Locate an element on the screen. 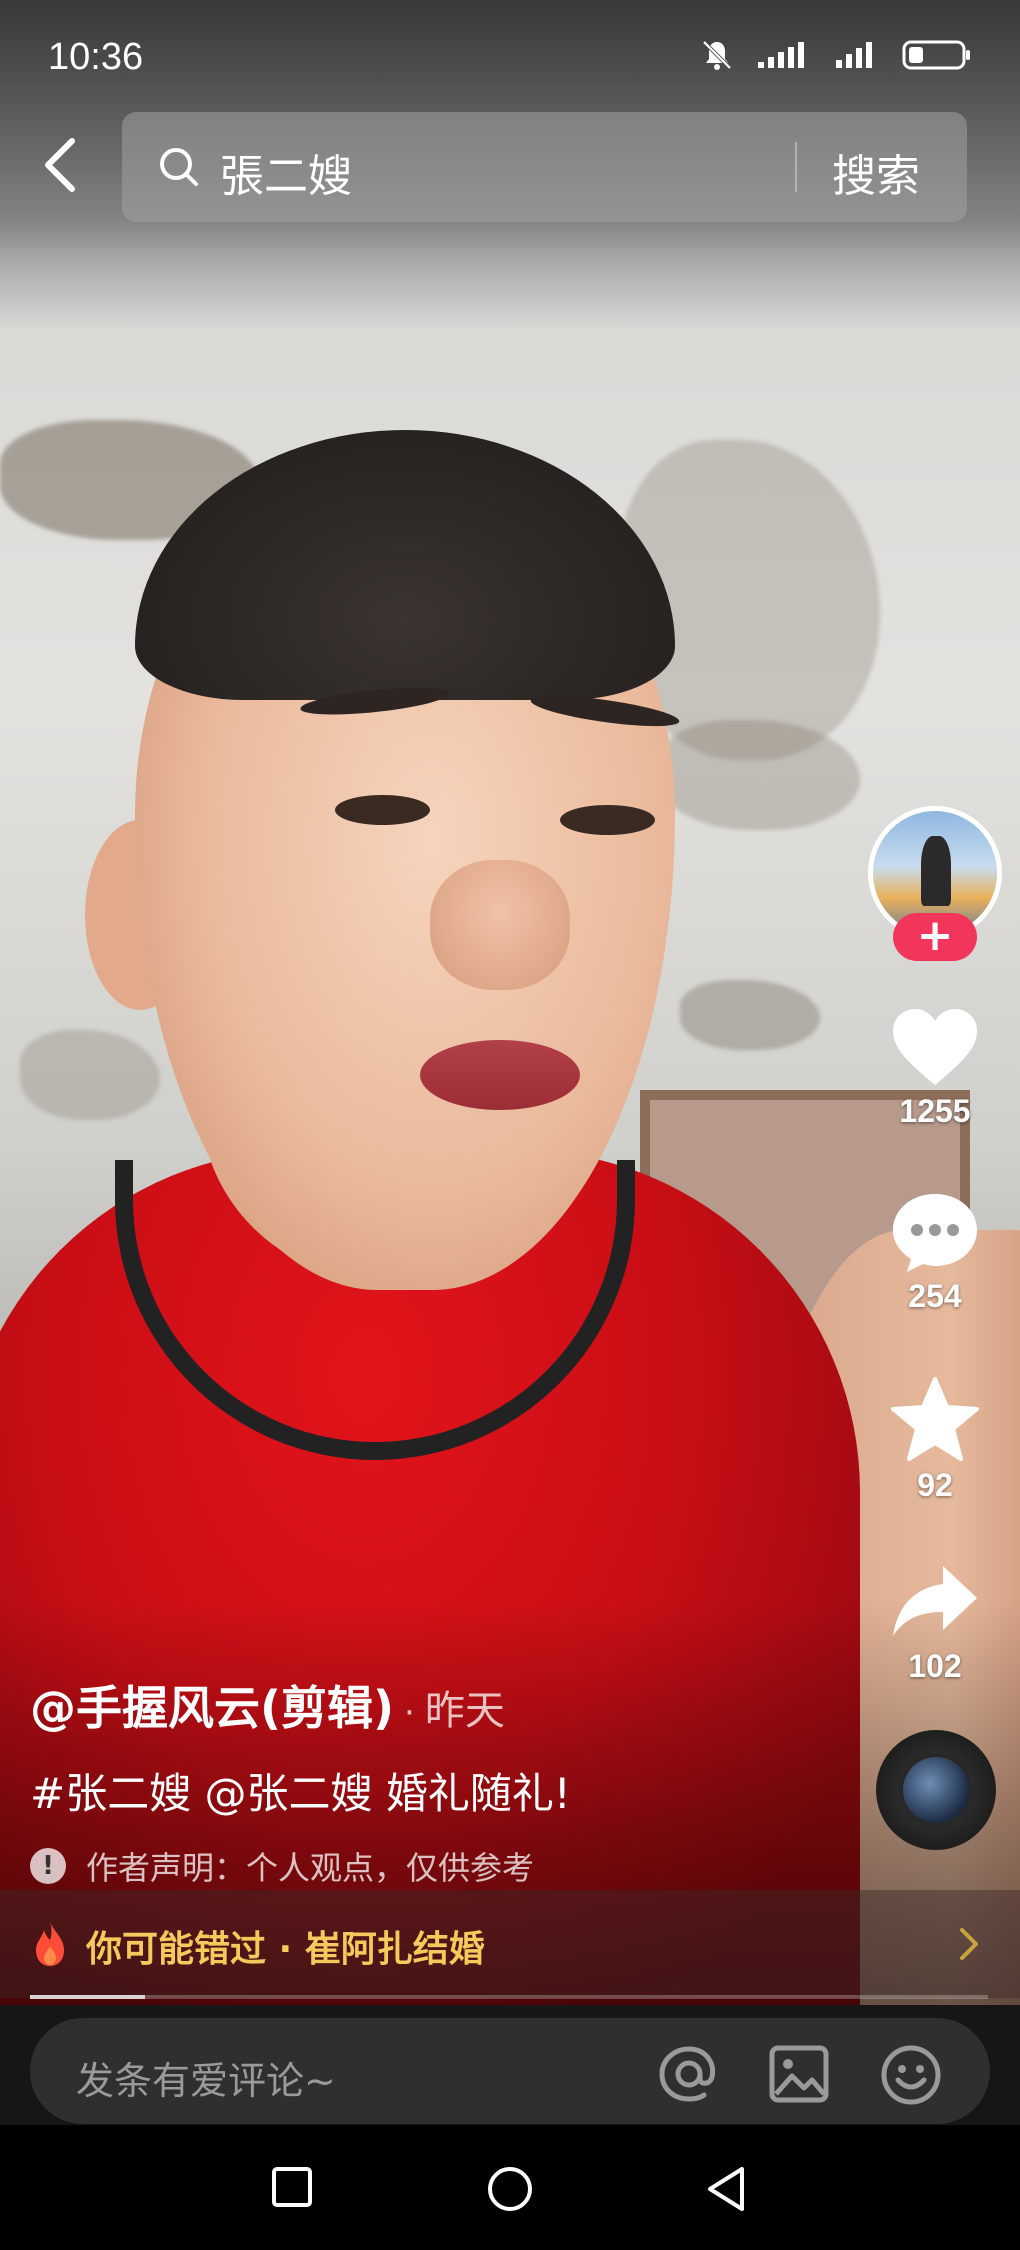 The height and width of the screenshot is (2250, 1020). like-button: 1255 is located at coordinates (935, 1067).